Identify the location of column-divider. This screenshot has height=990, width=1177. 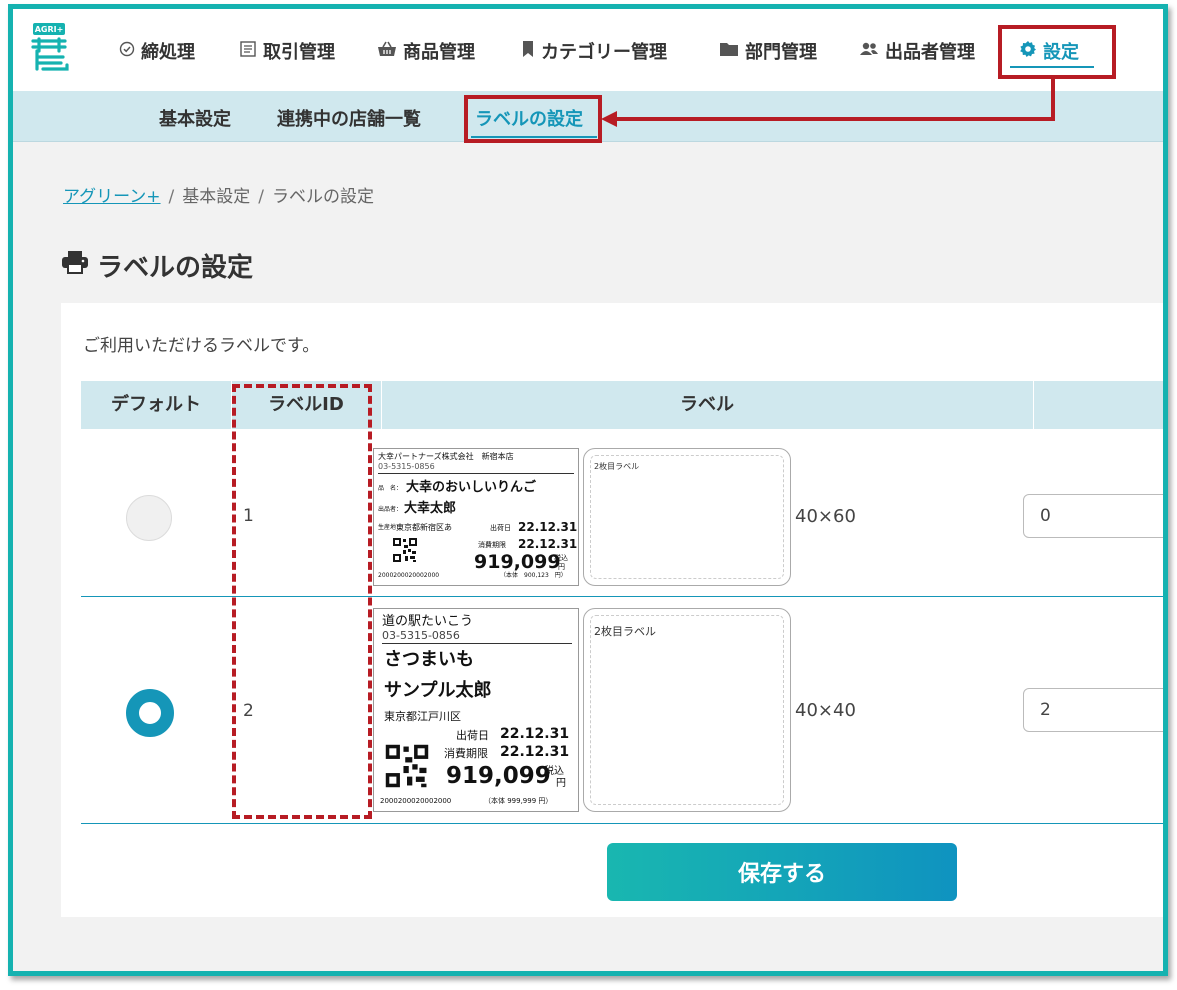
(1033, 405).